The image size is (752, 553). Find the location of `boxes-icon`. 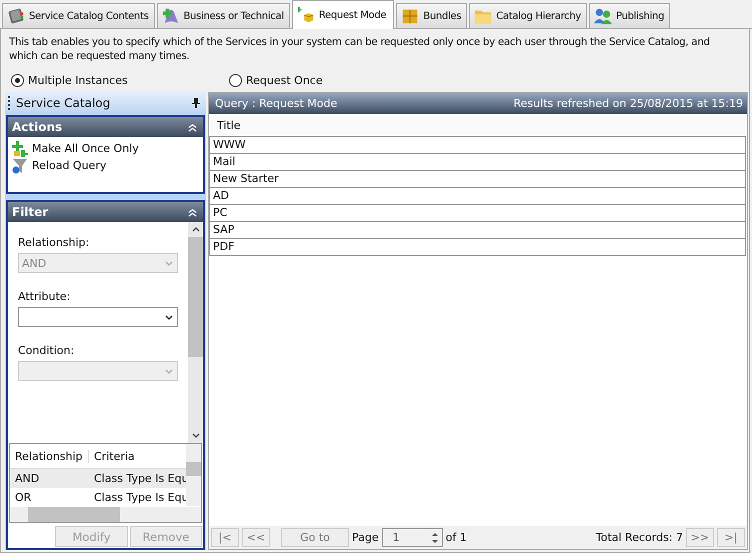

boxes-icon is located at coordinates (410, 16).